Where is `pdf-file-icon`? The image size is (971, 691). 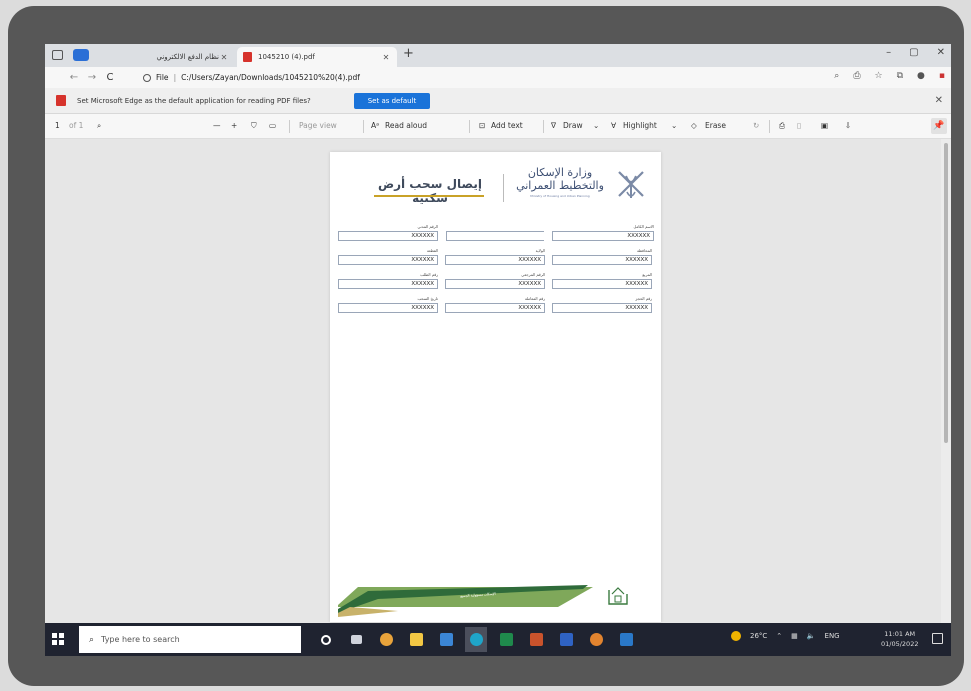
pdf-file-icon is located at coordinates (61, 100).